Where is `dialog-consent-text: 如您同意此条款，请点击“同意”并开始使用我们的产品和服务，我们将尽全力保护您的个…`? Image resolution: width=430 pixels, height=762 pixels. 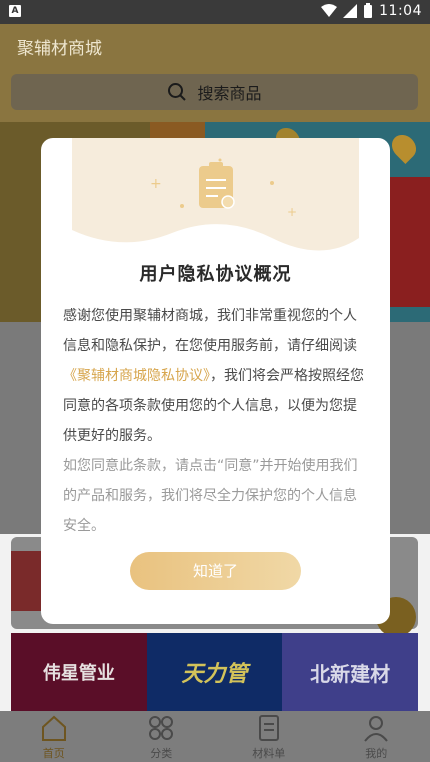 dialog-consent-text: 如您同意此条款，请点击“同意”并开始使用我们的产品和服务，我们将尽全力保护您的个… is located at coordinates (210, 496).